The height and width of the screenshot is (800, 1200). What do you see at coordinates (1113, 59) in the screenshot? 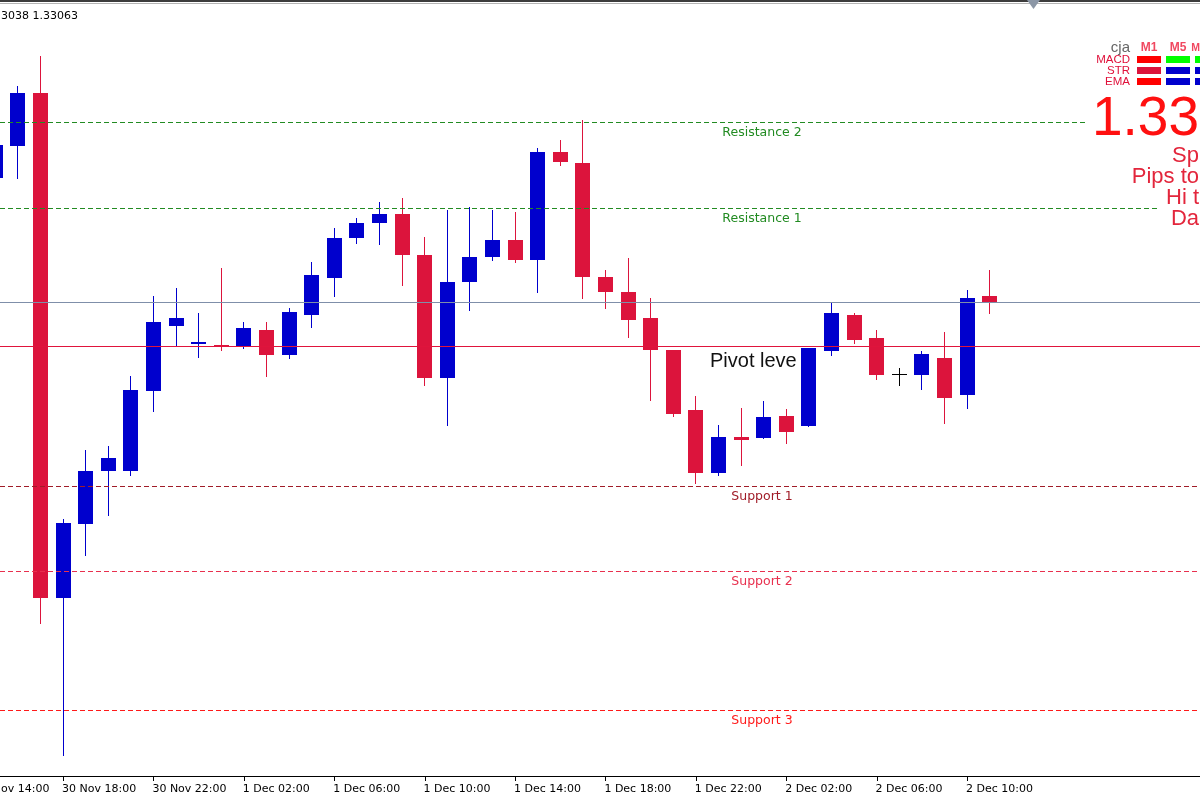
I see `indicator-label: MACD` at bounding box center [1113, 59].